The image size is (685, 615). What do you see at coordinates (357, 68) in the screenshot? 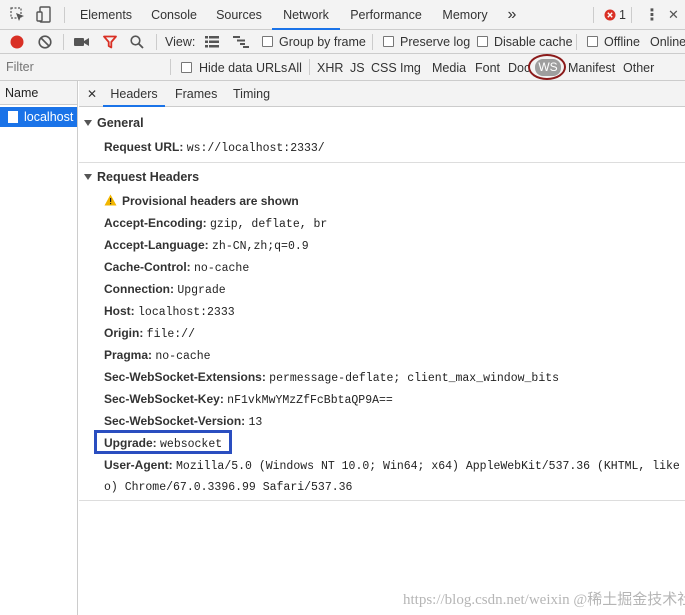
I see `filter-type-js: JS` at bounding box center [357, 68].